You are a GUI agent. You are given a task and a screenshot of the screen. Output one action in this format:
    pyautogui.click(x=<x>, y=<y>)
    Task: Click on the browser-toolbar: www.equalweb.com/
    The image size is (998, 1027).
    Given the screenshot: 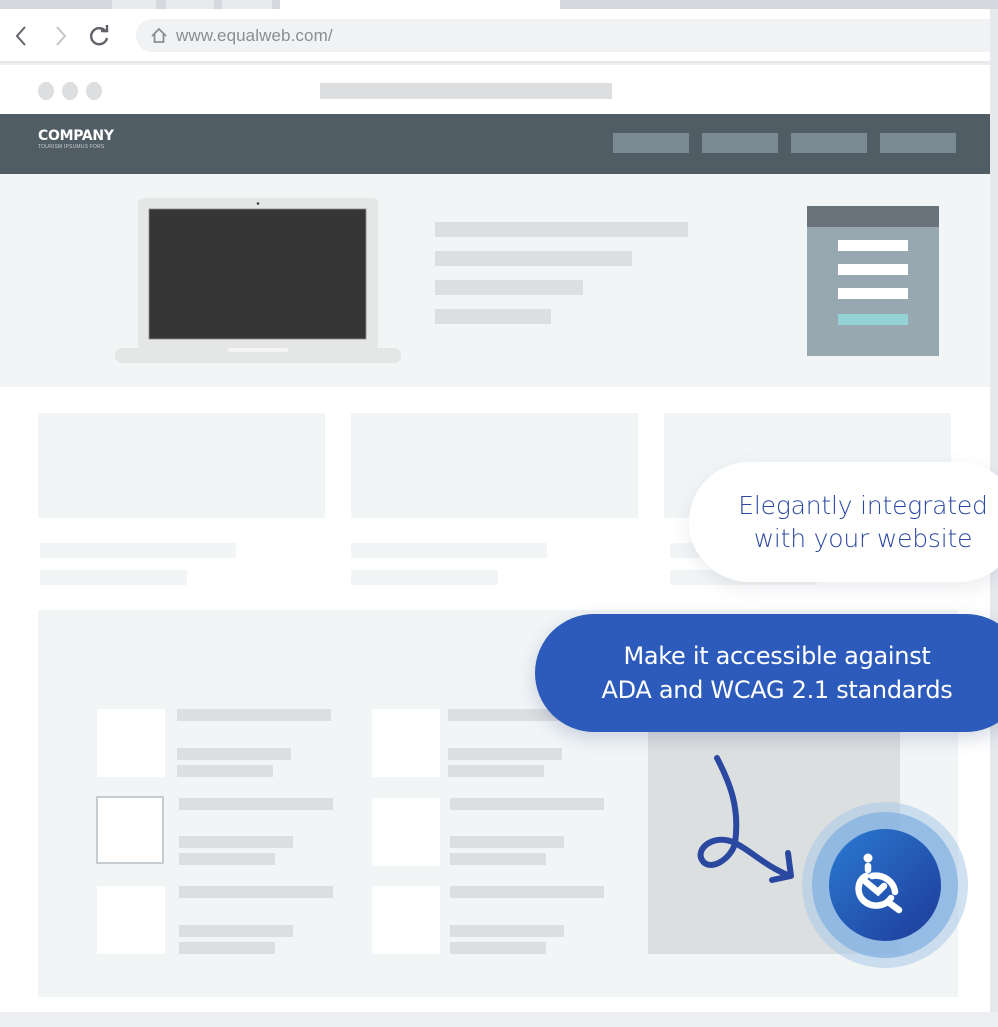 What is the action you would take?
    pyautogui.click(x=495, y=36)
    